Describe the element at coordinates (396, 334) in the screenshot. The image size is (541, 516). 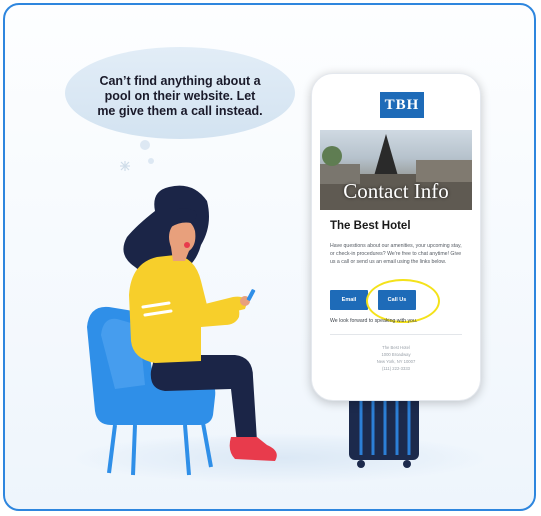
I see `footer-divider` at that location.